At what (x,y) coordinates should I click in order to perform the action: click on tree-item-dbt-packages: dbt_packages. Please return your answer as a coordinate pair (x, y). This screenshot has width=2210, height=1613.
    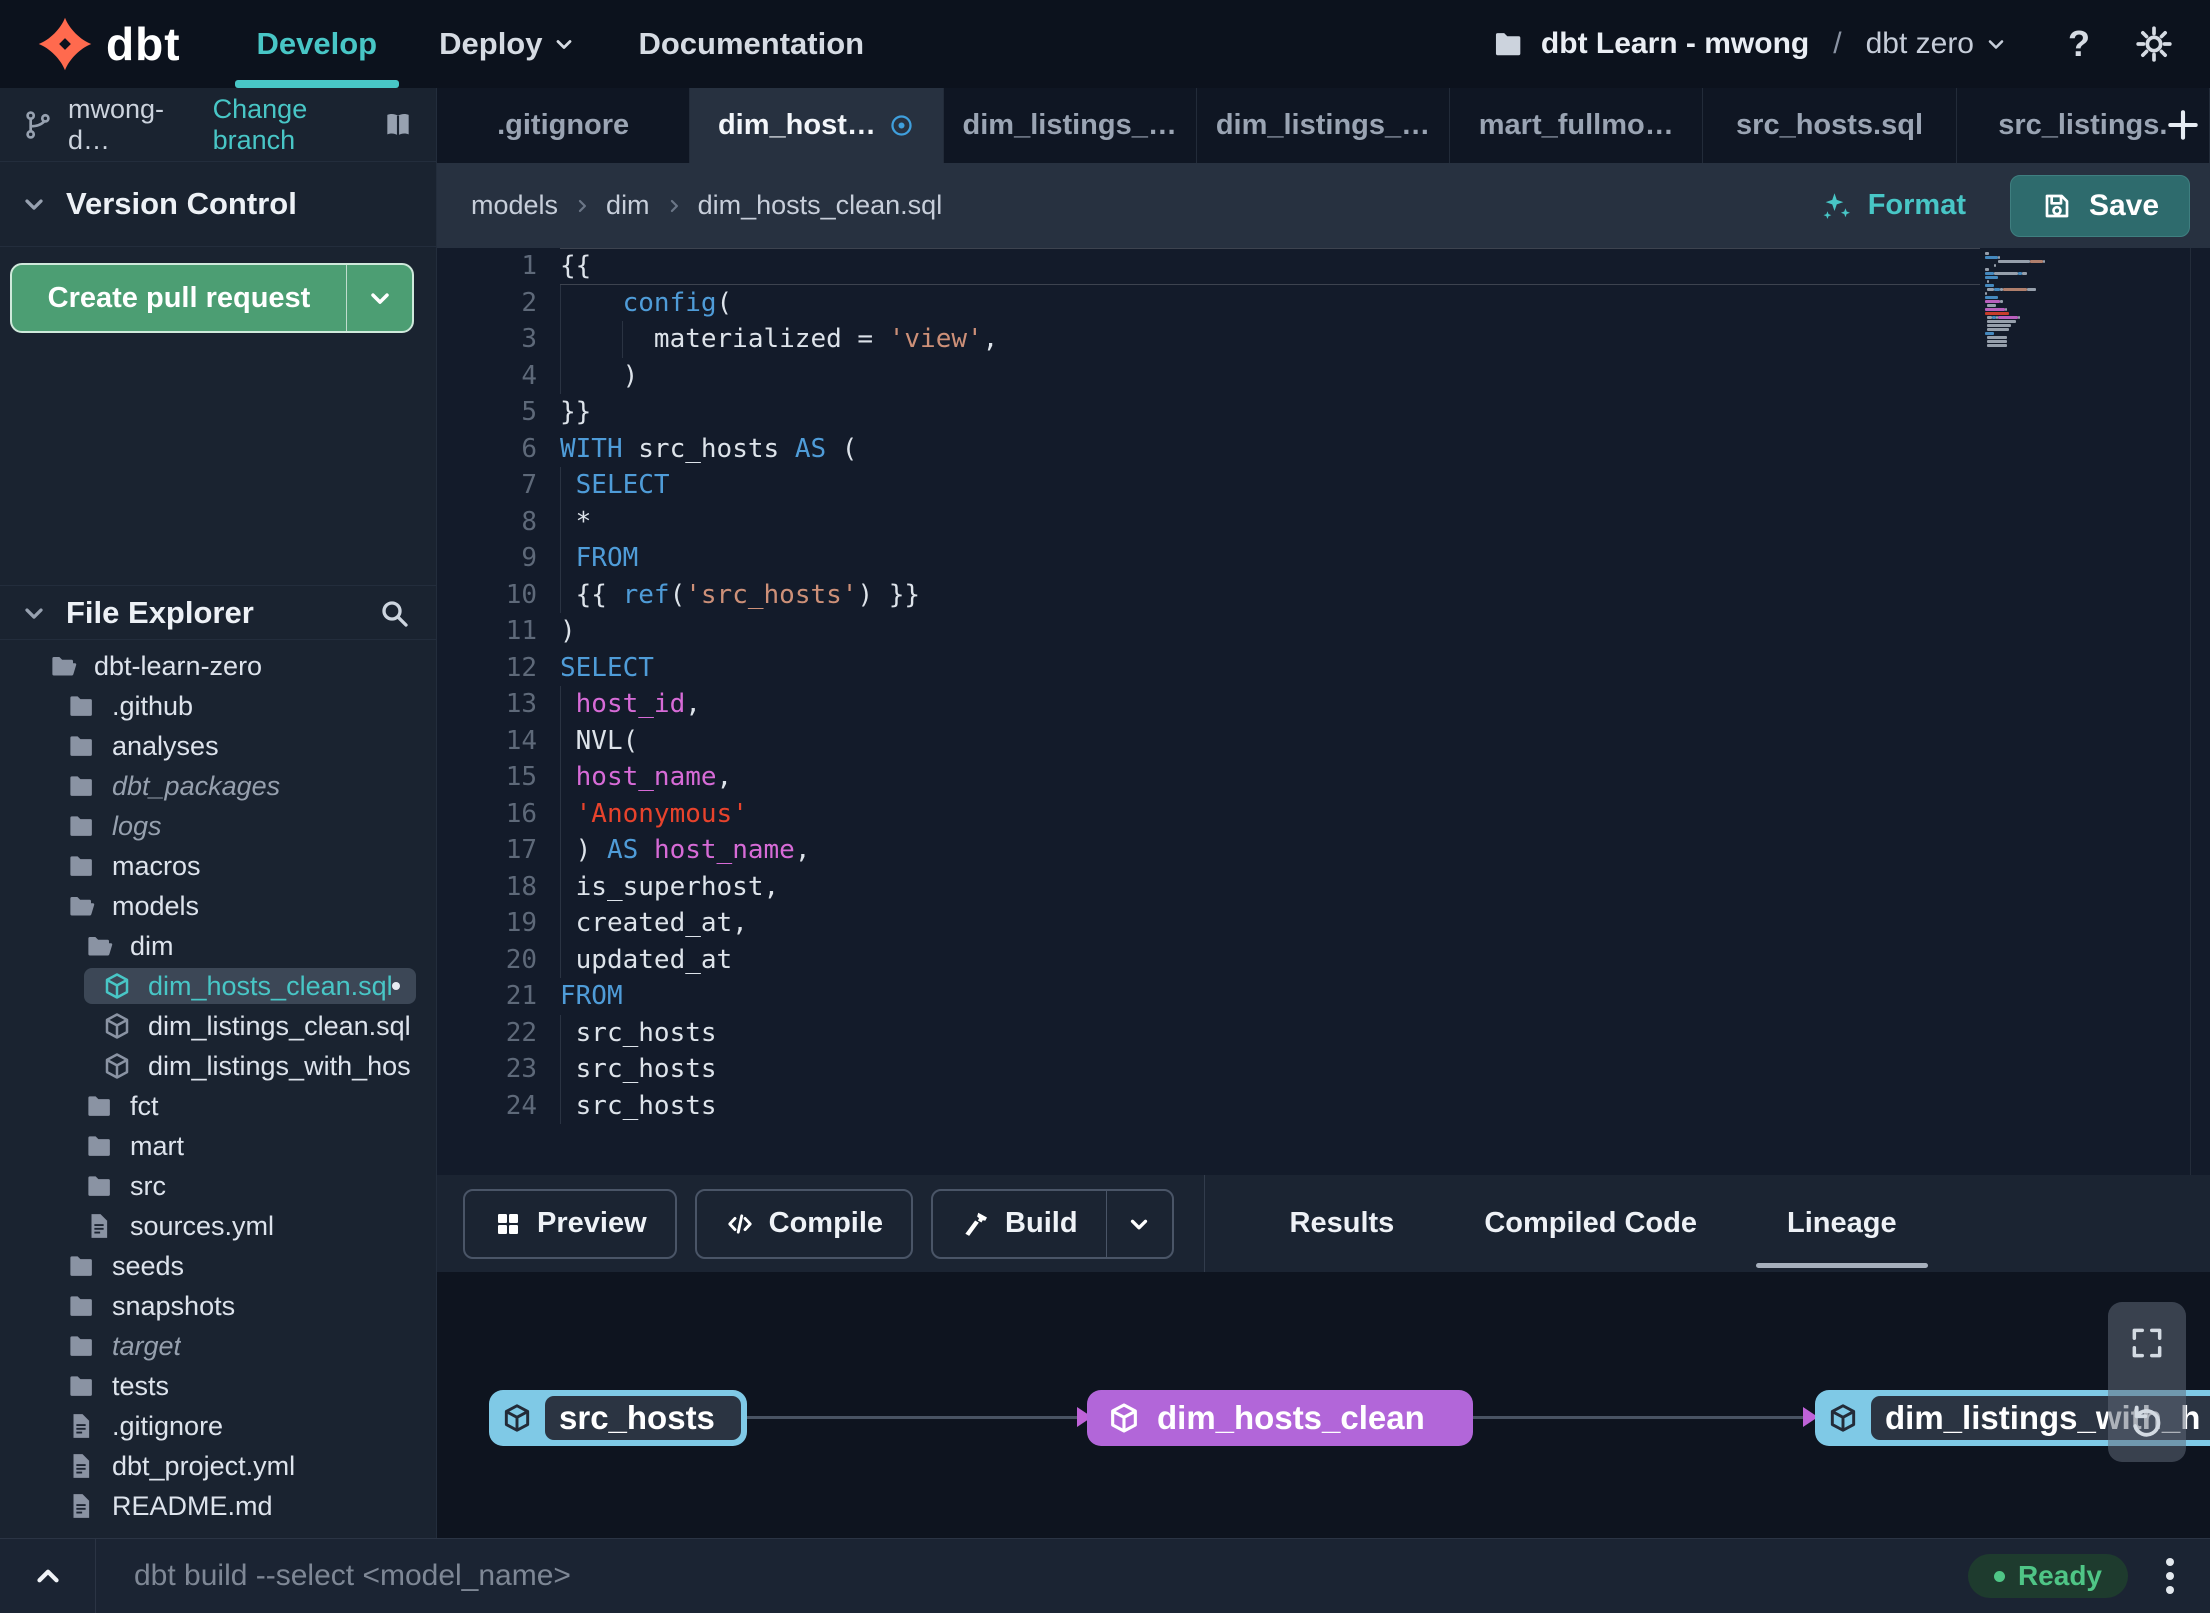
    Looking at the image, I should click on (218, 786).